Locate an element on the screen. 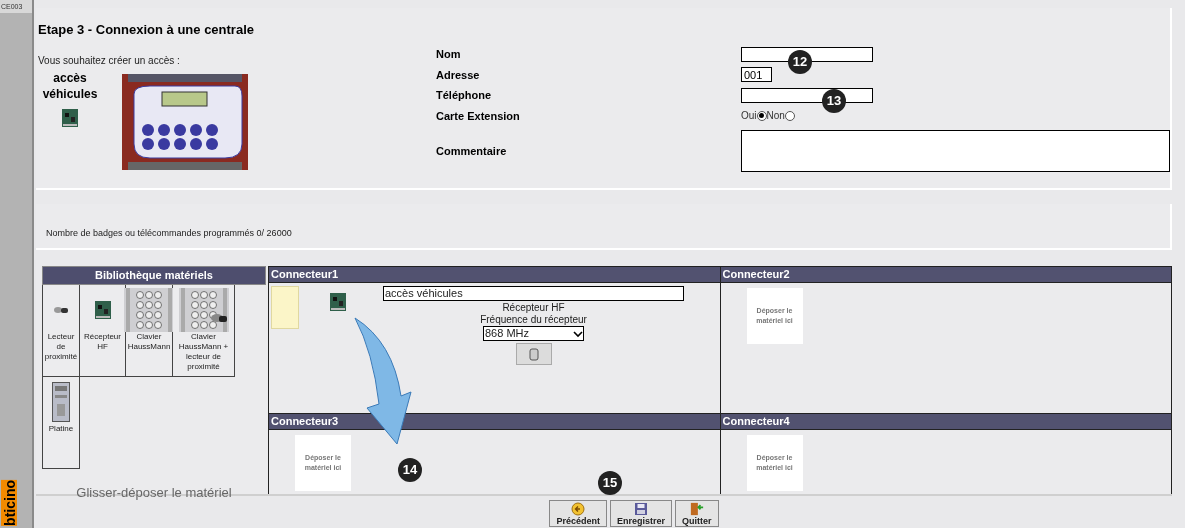  item-label: Platine is located at coordinates (61, 428).